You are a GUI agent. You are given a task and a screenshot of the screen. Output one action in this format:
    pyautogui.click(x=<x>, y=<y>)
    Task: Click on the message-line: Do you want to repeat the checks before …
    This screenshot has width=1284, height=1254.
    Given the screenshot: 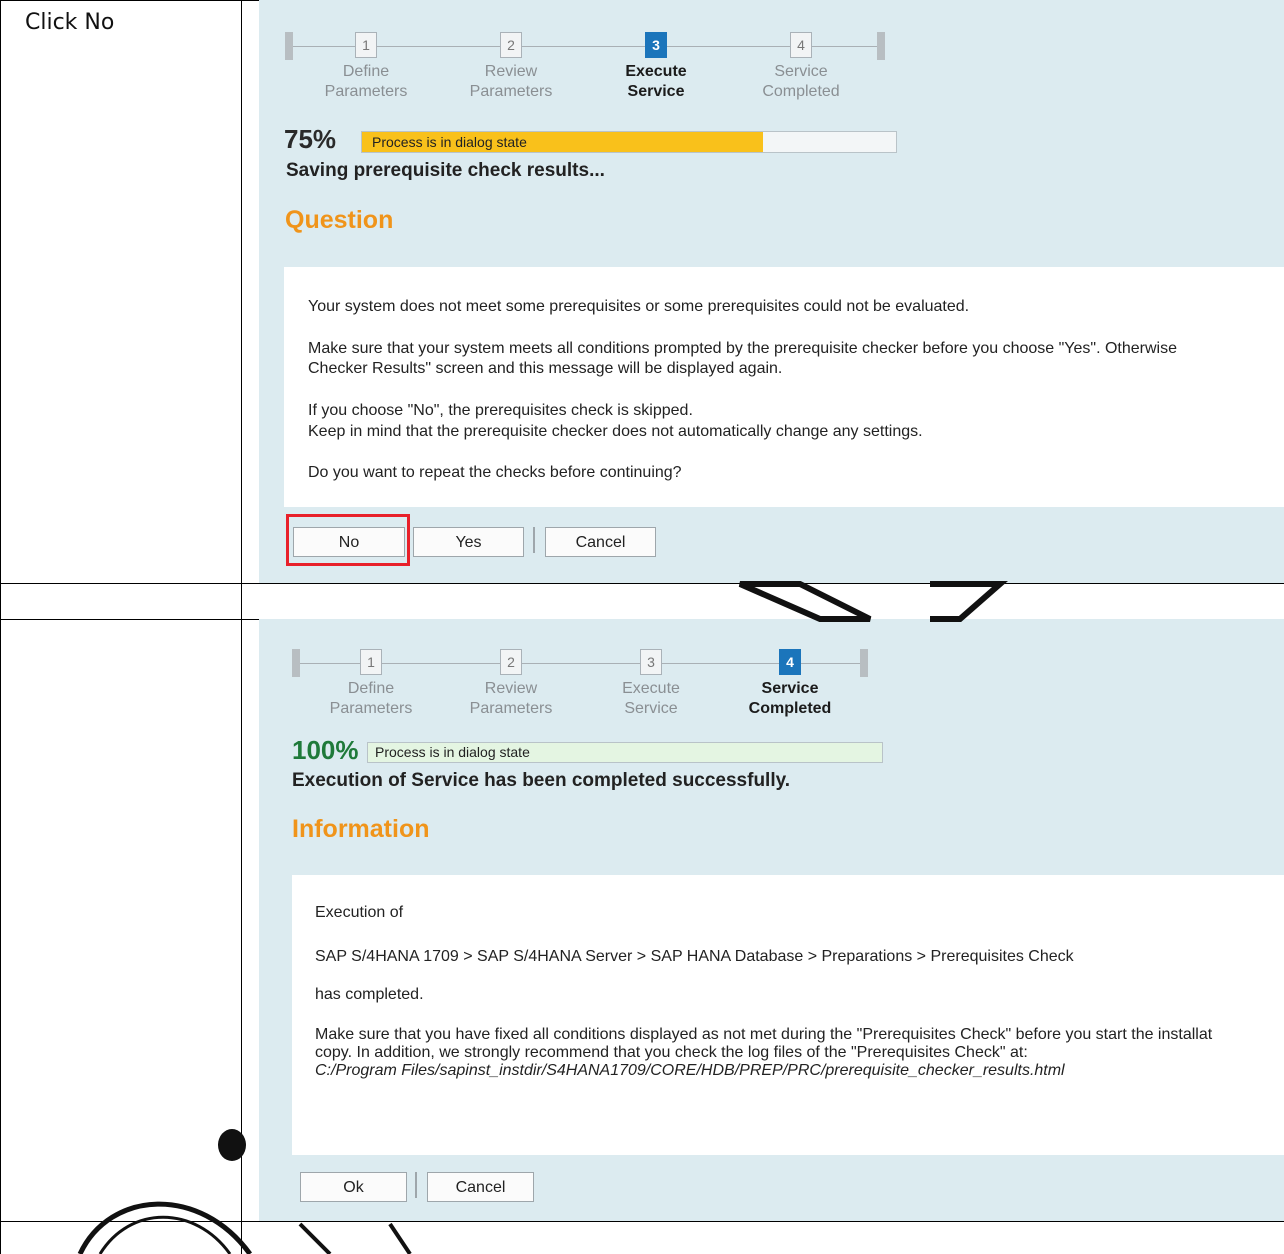 What is the action you would take?
    pyautogui.click(x=495, y=472)
    